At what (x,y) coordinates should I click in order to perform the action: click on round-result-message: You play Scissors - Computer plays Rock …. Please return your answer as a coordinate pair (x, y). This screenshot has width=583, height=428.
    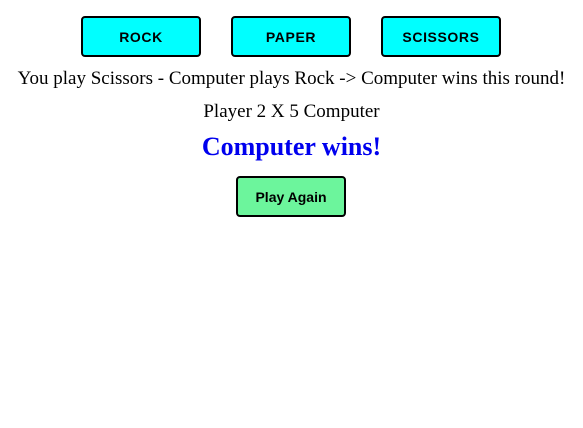
    Looking at the image, I should click on (291, 78).